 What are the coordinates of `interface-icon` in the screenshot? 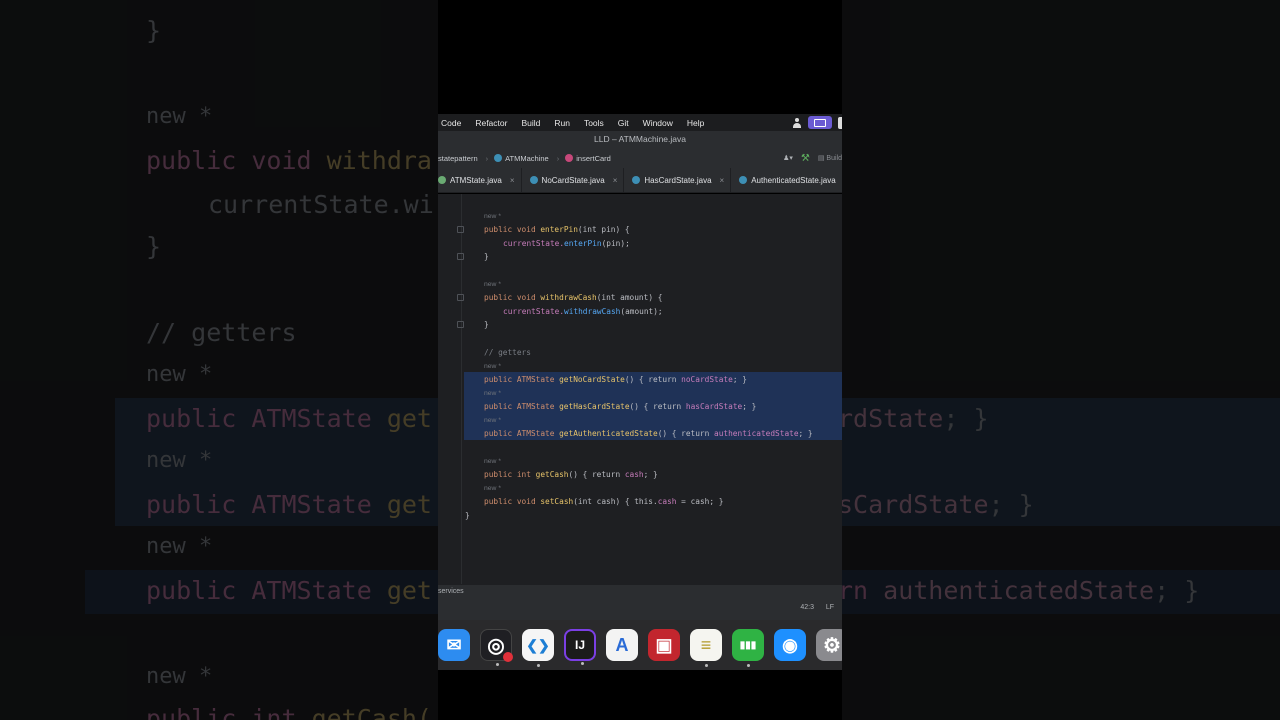 It's located at (442, 180).